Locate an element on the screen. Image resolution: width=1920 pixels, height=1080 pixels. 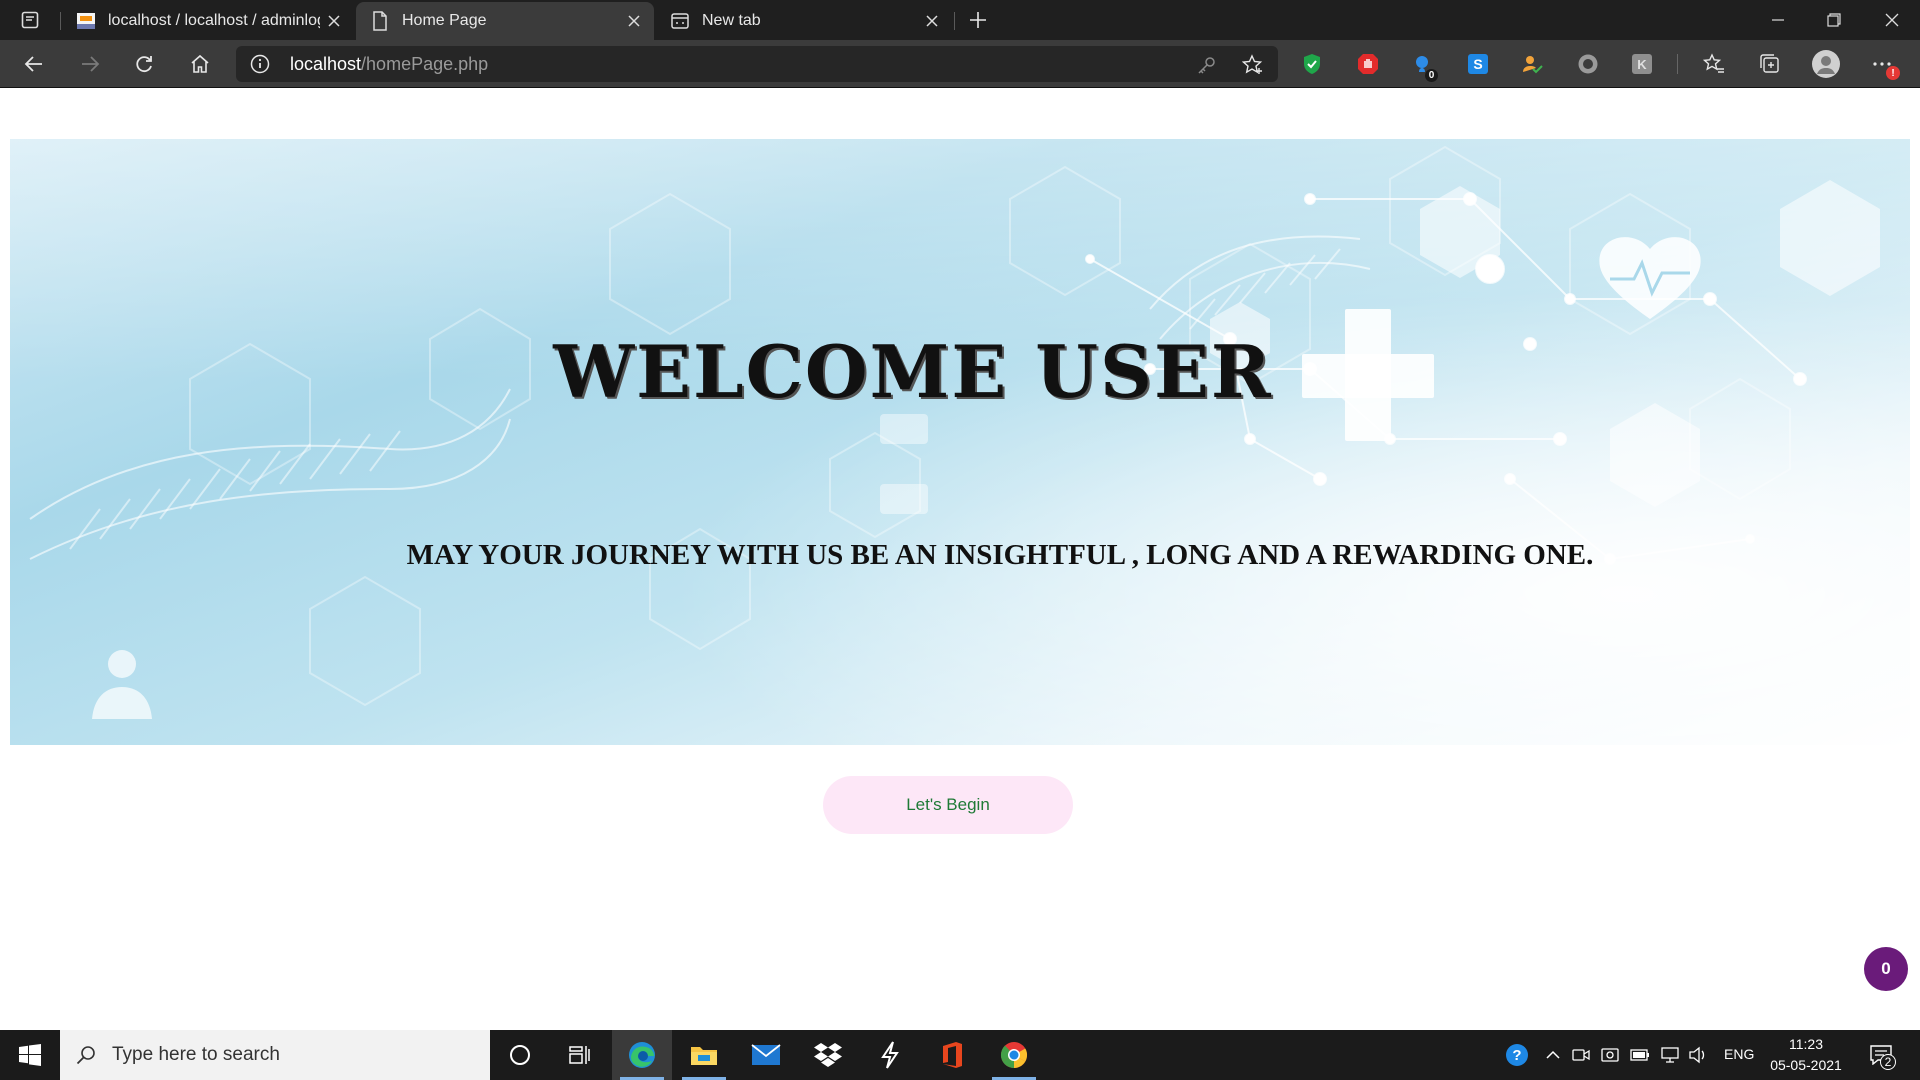
lets-begin-button: Let's Begin is located at coordinates (948, 805).